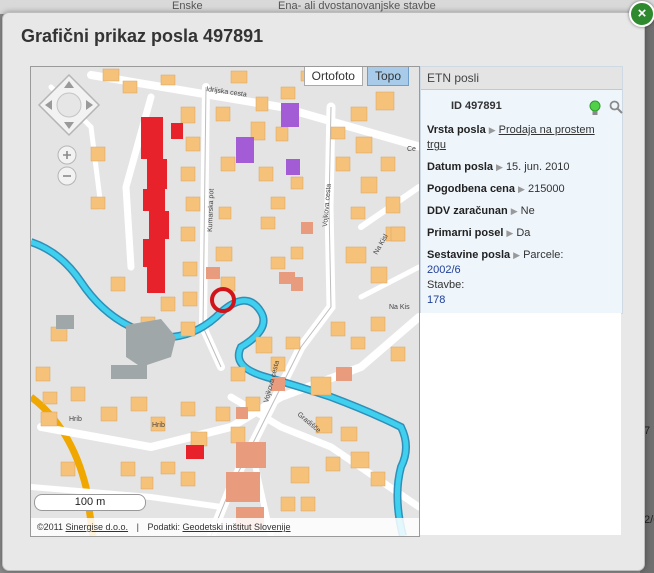 The height and width of the screenshot is (573, 654). Describe the element at coordinates (460, 167) in the screenshot. I see `field-datum-label: Datum posla` at that location.